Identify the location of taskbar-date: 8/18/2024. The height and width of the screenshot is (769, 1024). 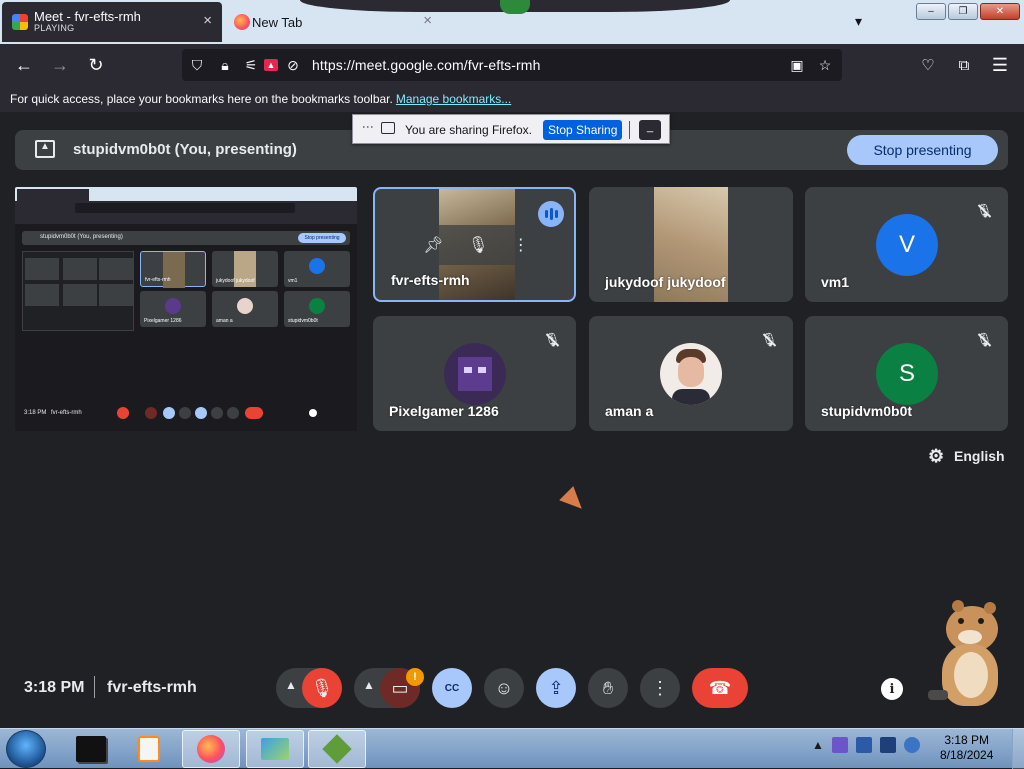
(967, 755).